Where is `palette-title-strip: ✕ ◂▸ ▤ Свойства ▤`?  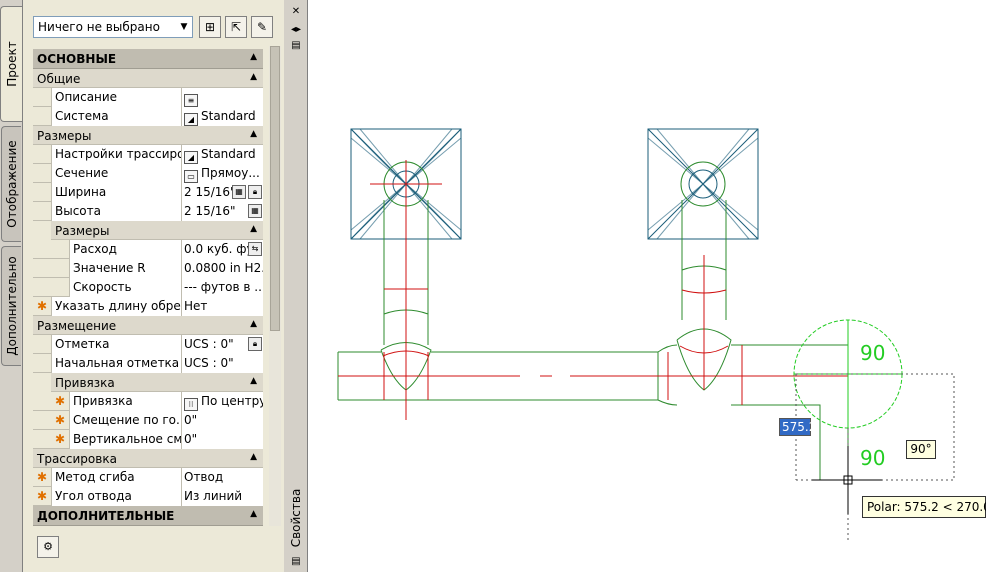 palette-title-strip: ✕ ◂▸ ▤ Свойства ▤ is located at coordinates (296, 286).